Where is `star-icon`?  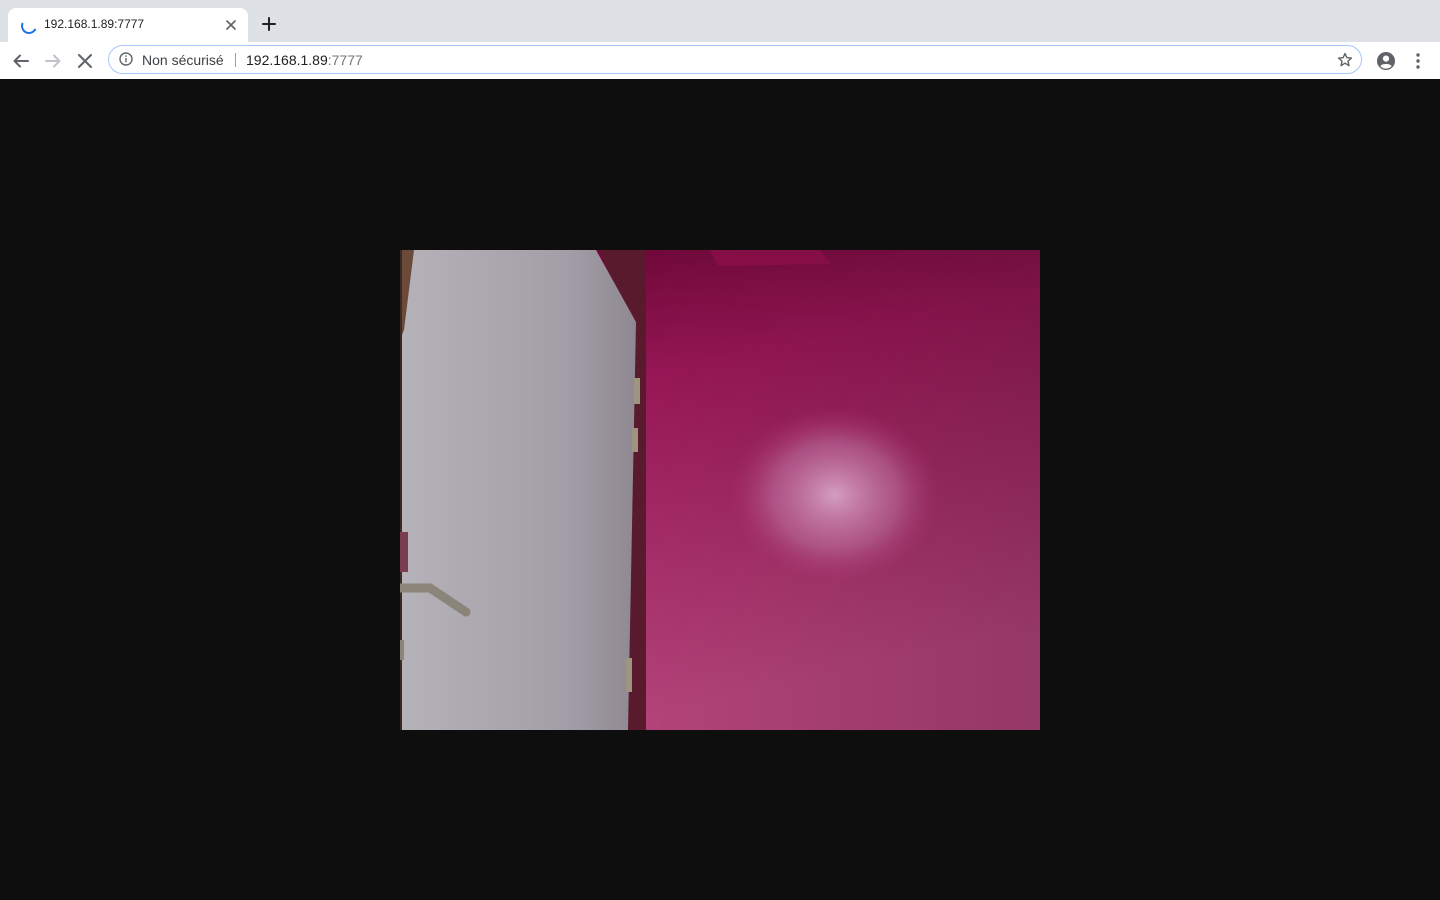
star-icon is located at coordinates (1345, 59).